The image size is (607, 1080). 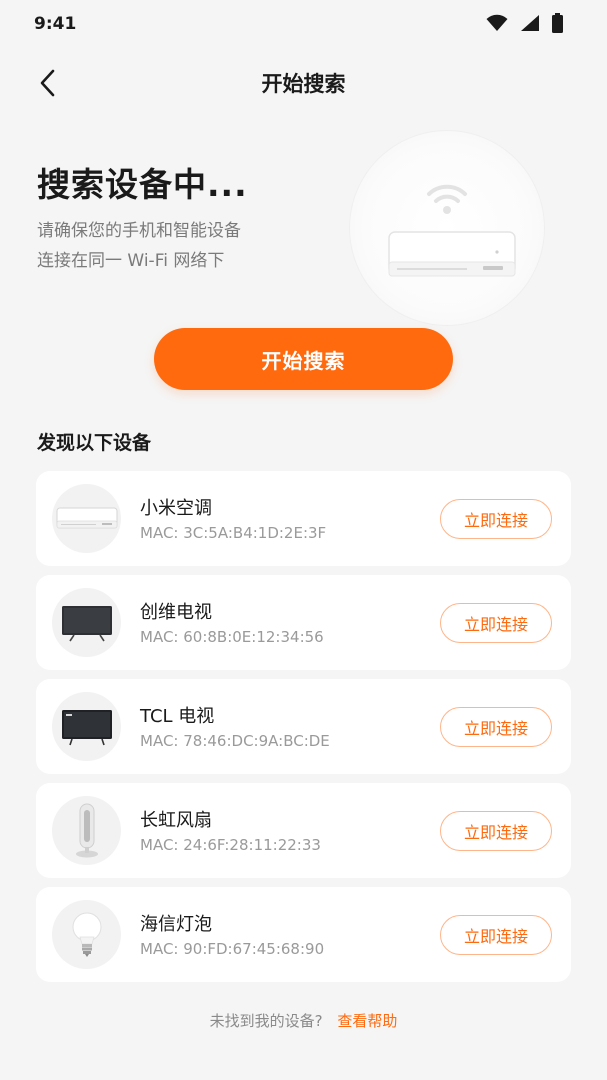 I want to click on start-search-button: 开始搜索, so click(x=303, y=359).